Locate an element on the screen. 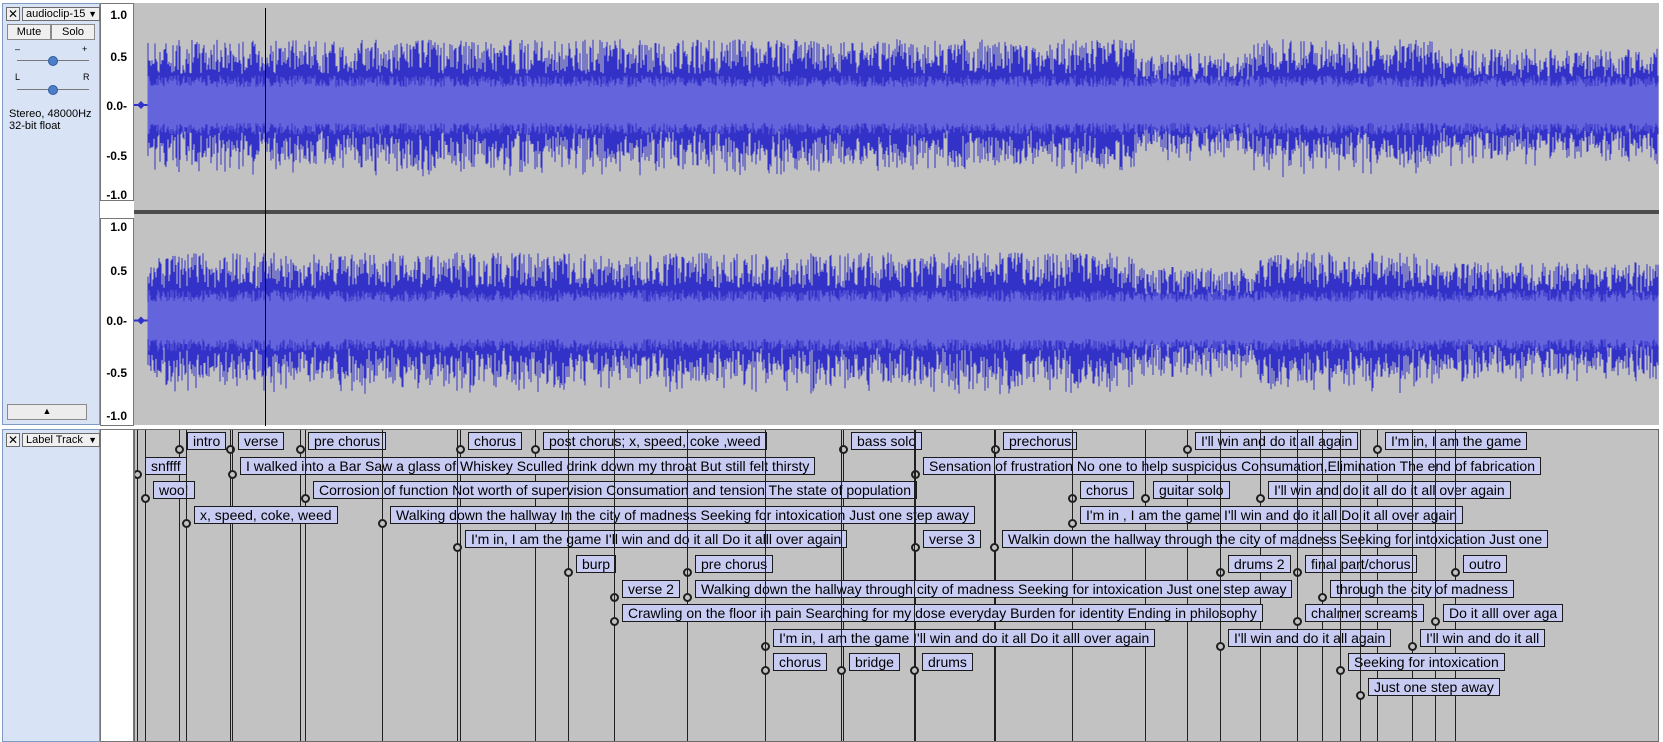  mute-button: Mute is located at coordinates (29, 32).